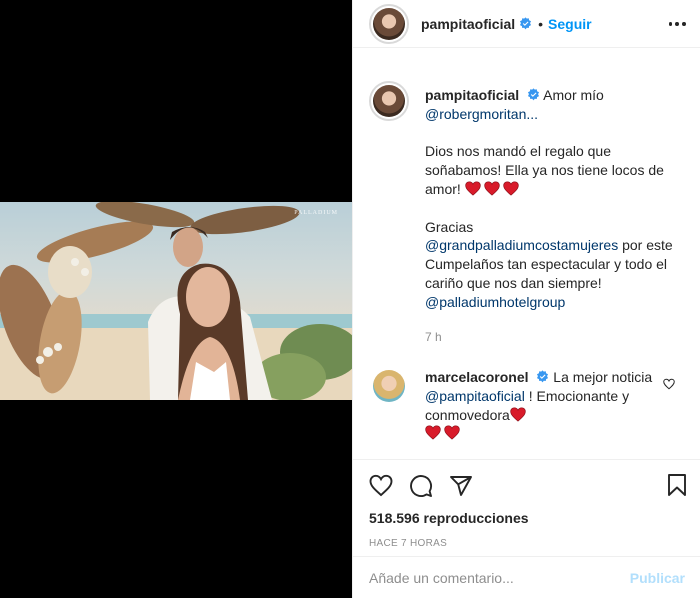  What do you see at coordinates (677, 485) in the screenshot?
I see `save-icon` at bounding box center [677, 485].